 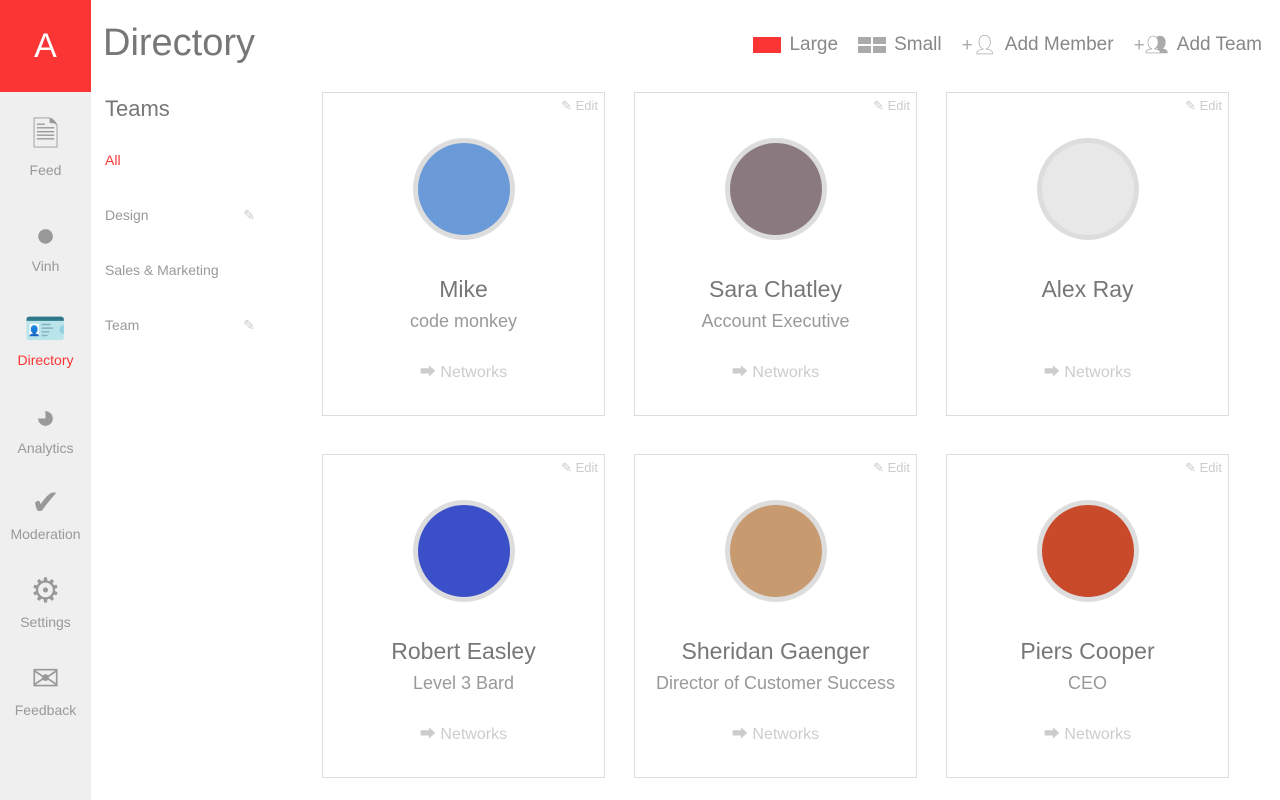 I want to click on teams-heading: Teams, so click(x=137, y=108).